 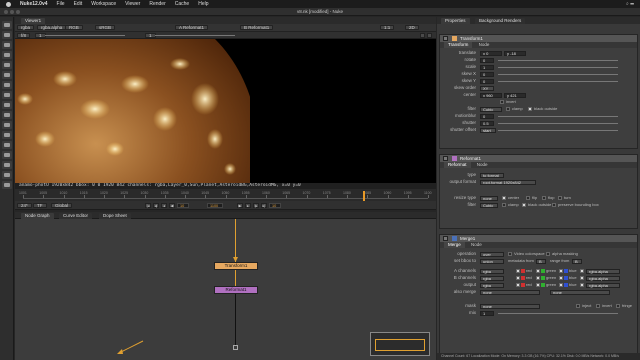 I want to click on reformat1-header: Reformat1, so click(x=538, y=158).